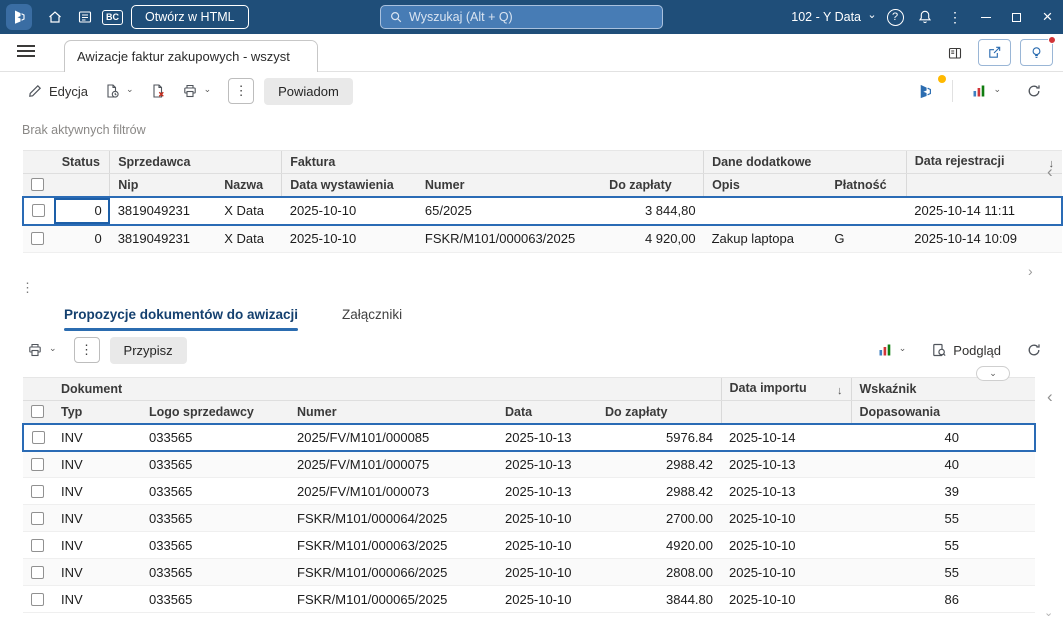 This screenshot has width=1063, height=625. I want to click on group-header-wskaznik: Wskaźnik, so click(908, 389).